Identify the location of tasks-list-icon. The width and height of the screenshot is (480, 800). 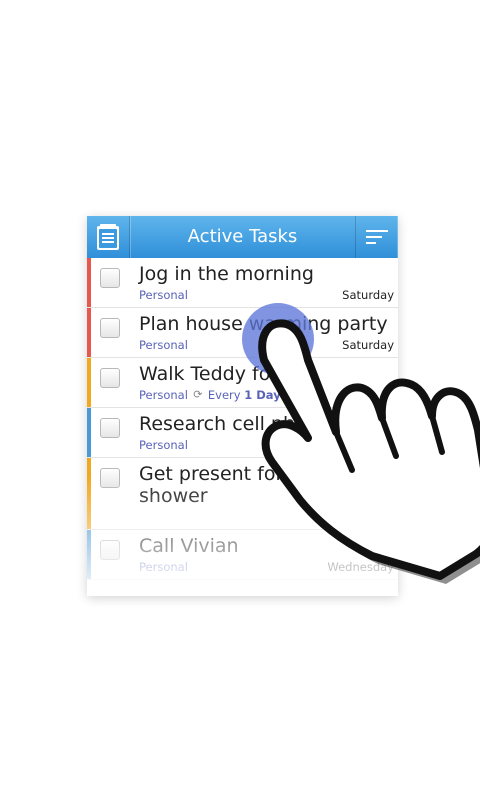
(108, 237).